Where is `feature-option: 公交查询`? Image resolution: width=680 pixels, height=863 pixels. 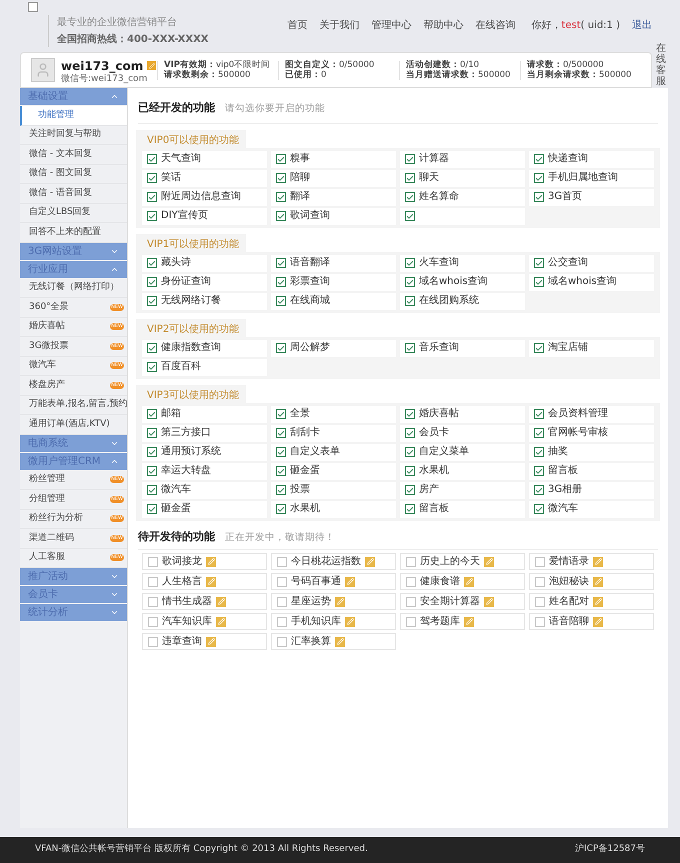
feature-option: 公交查询 is located at coordinates (591, 263).